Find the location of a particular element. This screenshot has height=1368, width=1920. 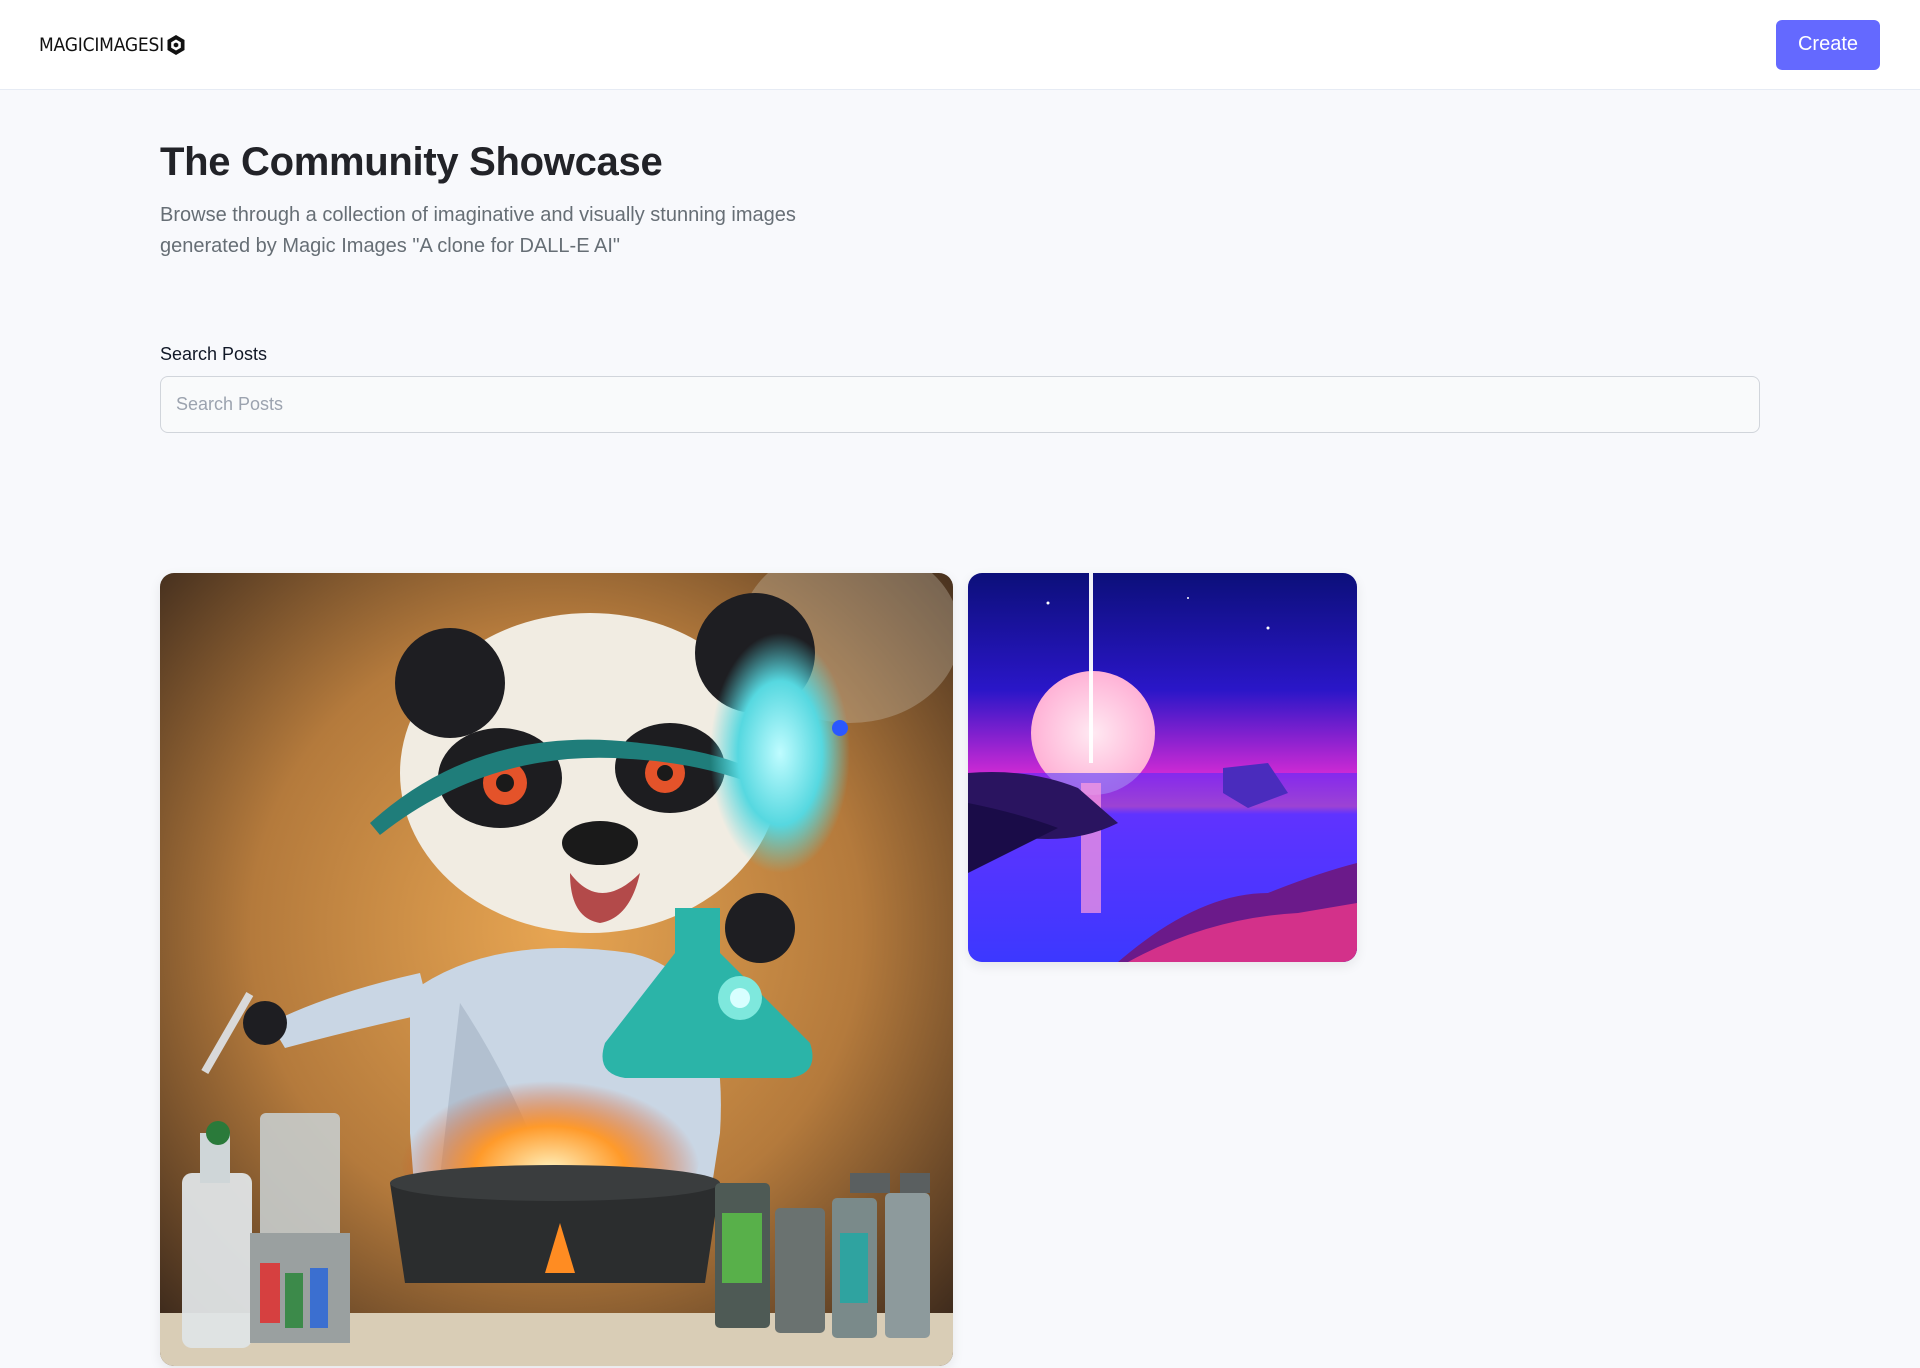

search-label: Search Posts is located at coordinates (214, 354).